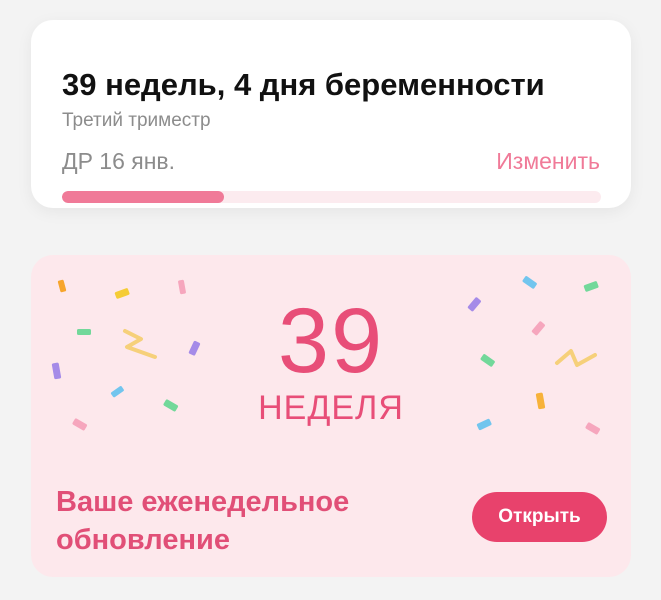 Image resolution: width=661 pixels, height=600 pixels. I want to click on pregnancy-progress-fill, so click(143, 197).